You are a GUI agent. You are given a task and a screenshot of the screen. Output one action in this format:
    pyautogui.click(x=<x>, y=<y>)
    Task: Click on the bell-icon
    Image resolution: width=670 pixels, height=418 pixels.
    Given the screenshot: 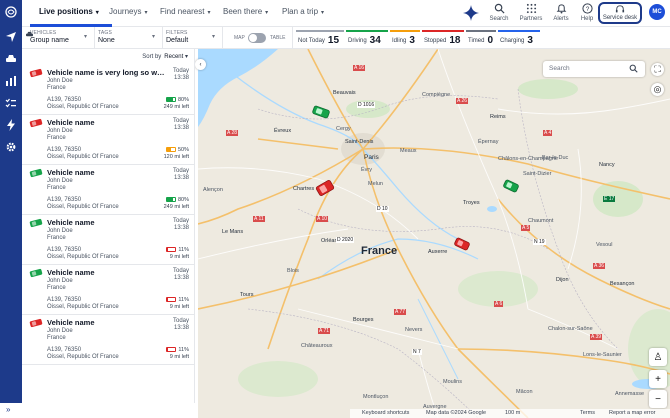 What is the action you would take?
    pyautogui.click(x=561, y=9)
    